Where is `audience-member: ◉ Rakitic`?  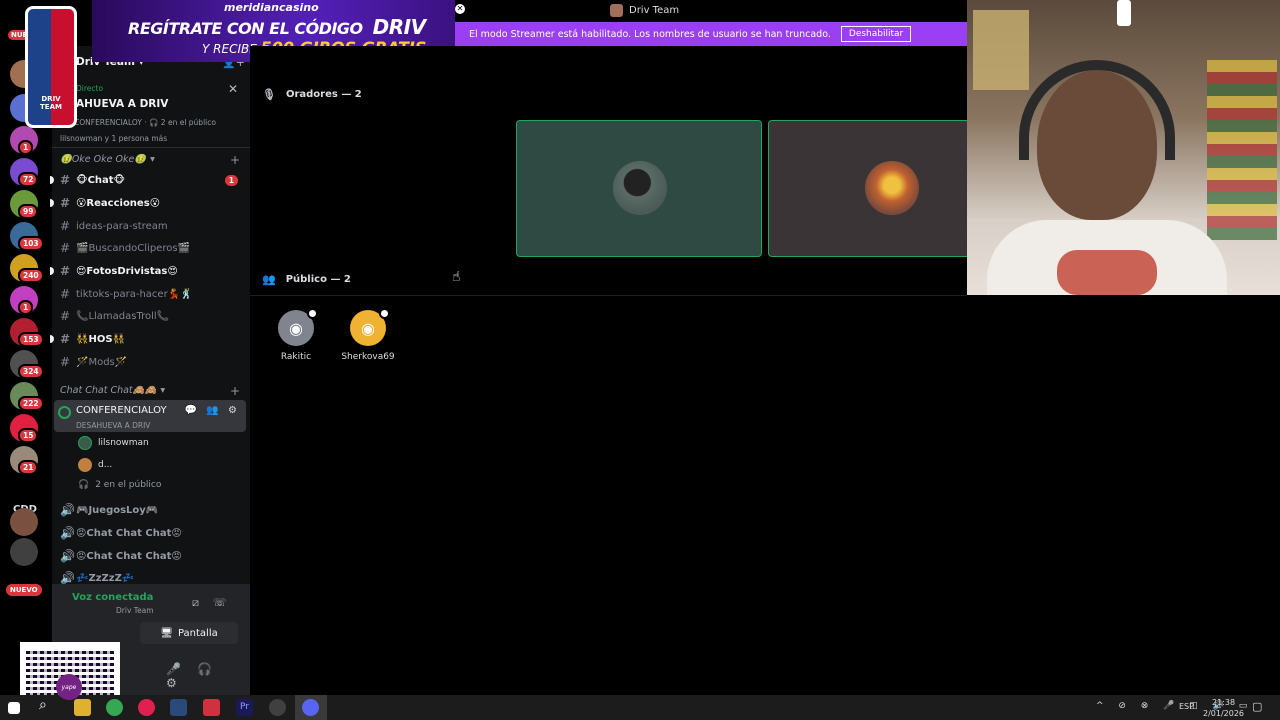
audience-member: ◉ Rakitic is located at coordinates (296, 335).